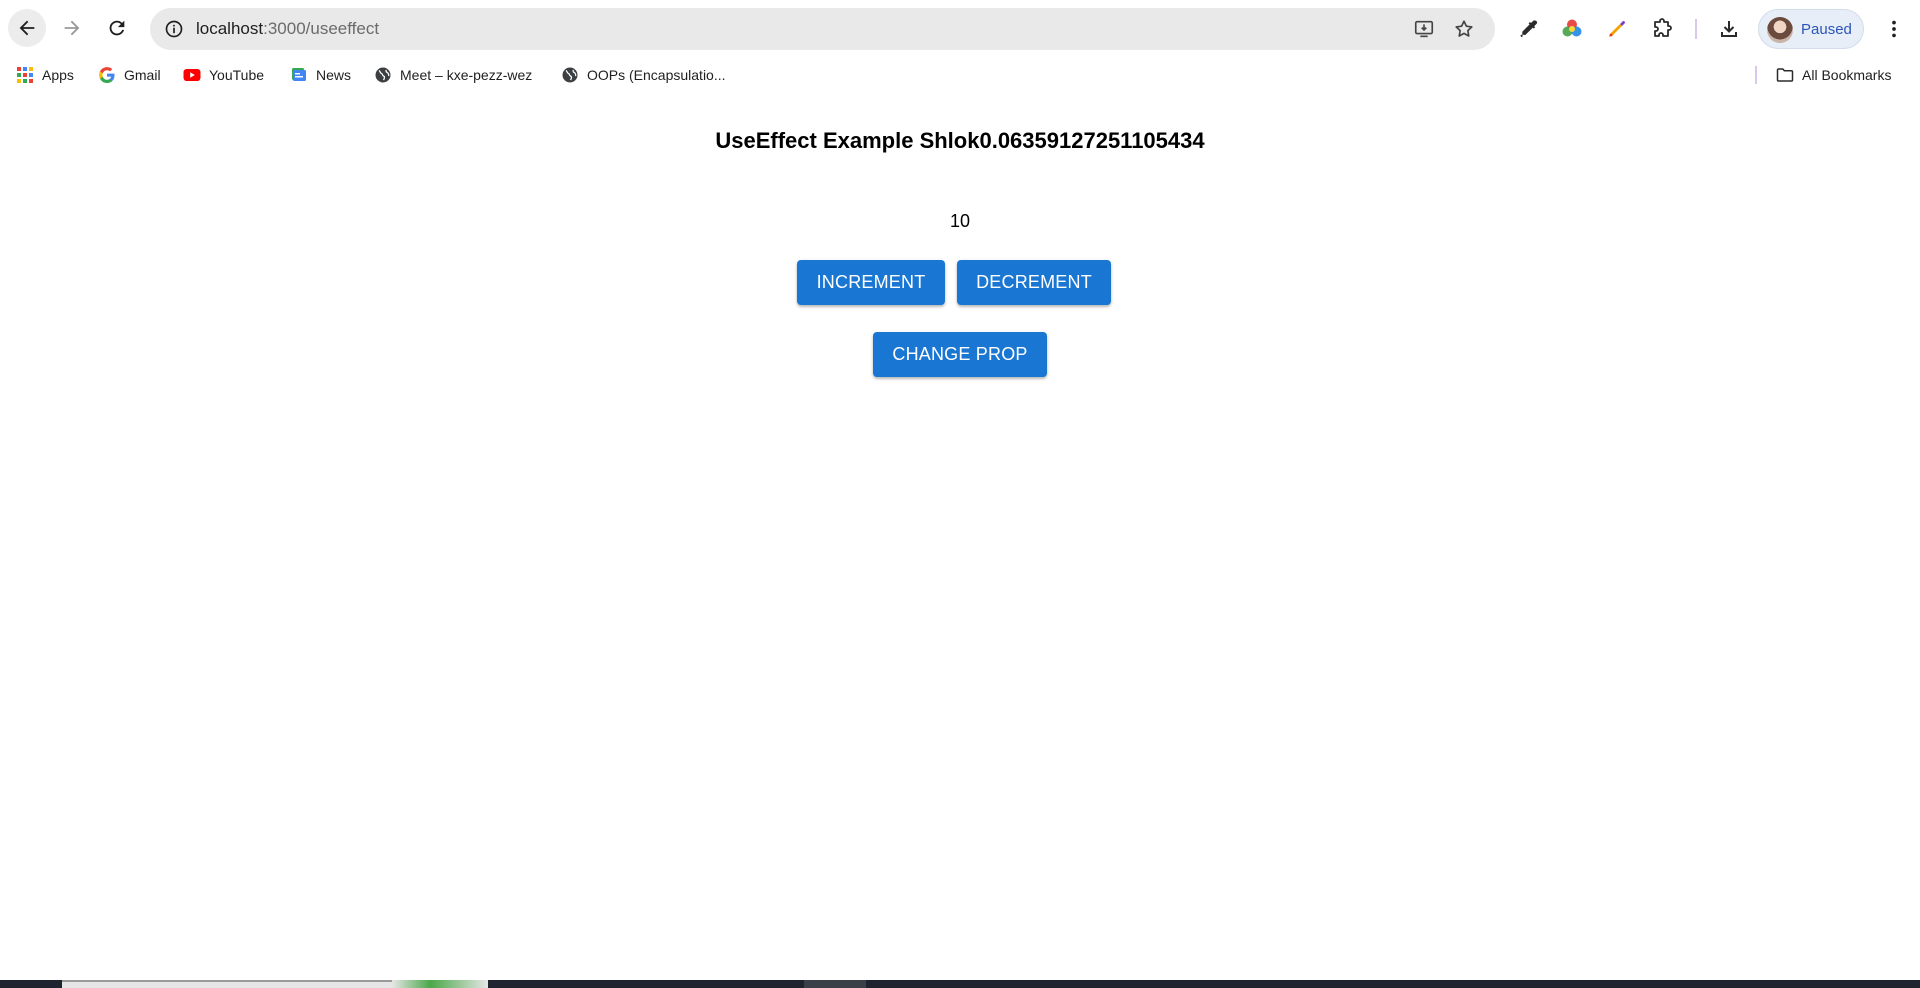  What do you see at coordinates (1696, 29) in the screenshot?
I see `toolbar-separator` at bounding box center [1696, 29].